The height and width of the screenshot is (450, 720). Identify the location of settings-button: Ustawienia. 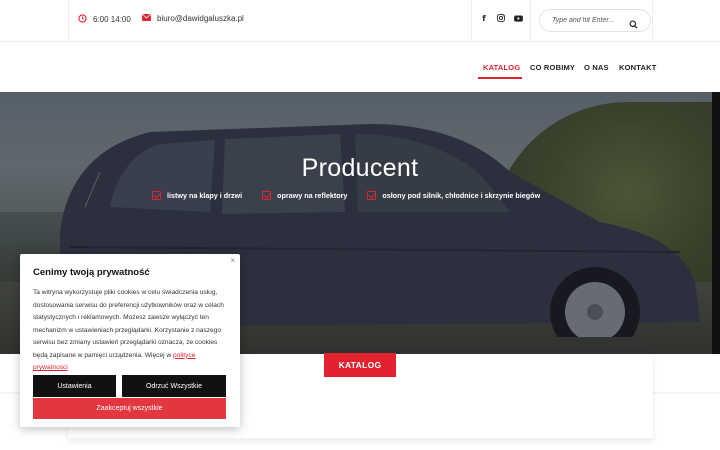
(74, 386).